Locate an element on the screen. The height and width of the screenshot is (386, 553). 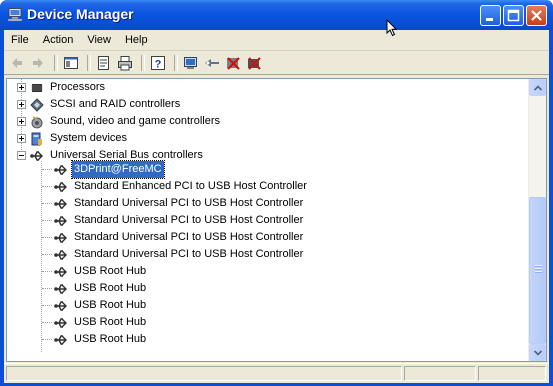
show-hide-console-tree-icon is located at coordinates (71, 62).